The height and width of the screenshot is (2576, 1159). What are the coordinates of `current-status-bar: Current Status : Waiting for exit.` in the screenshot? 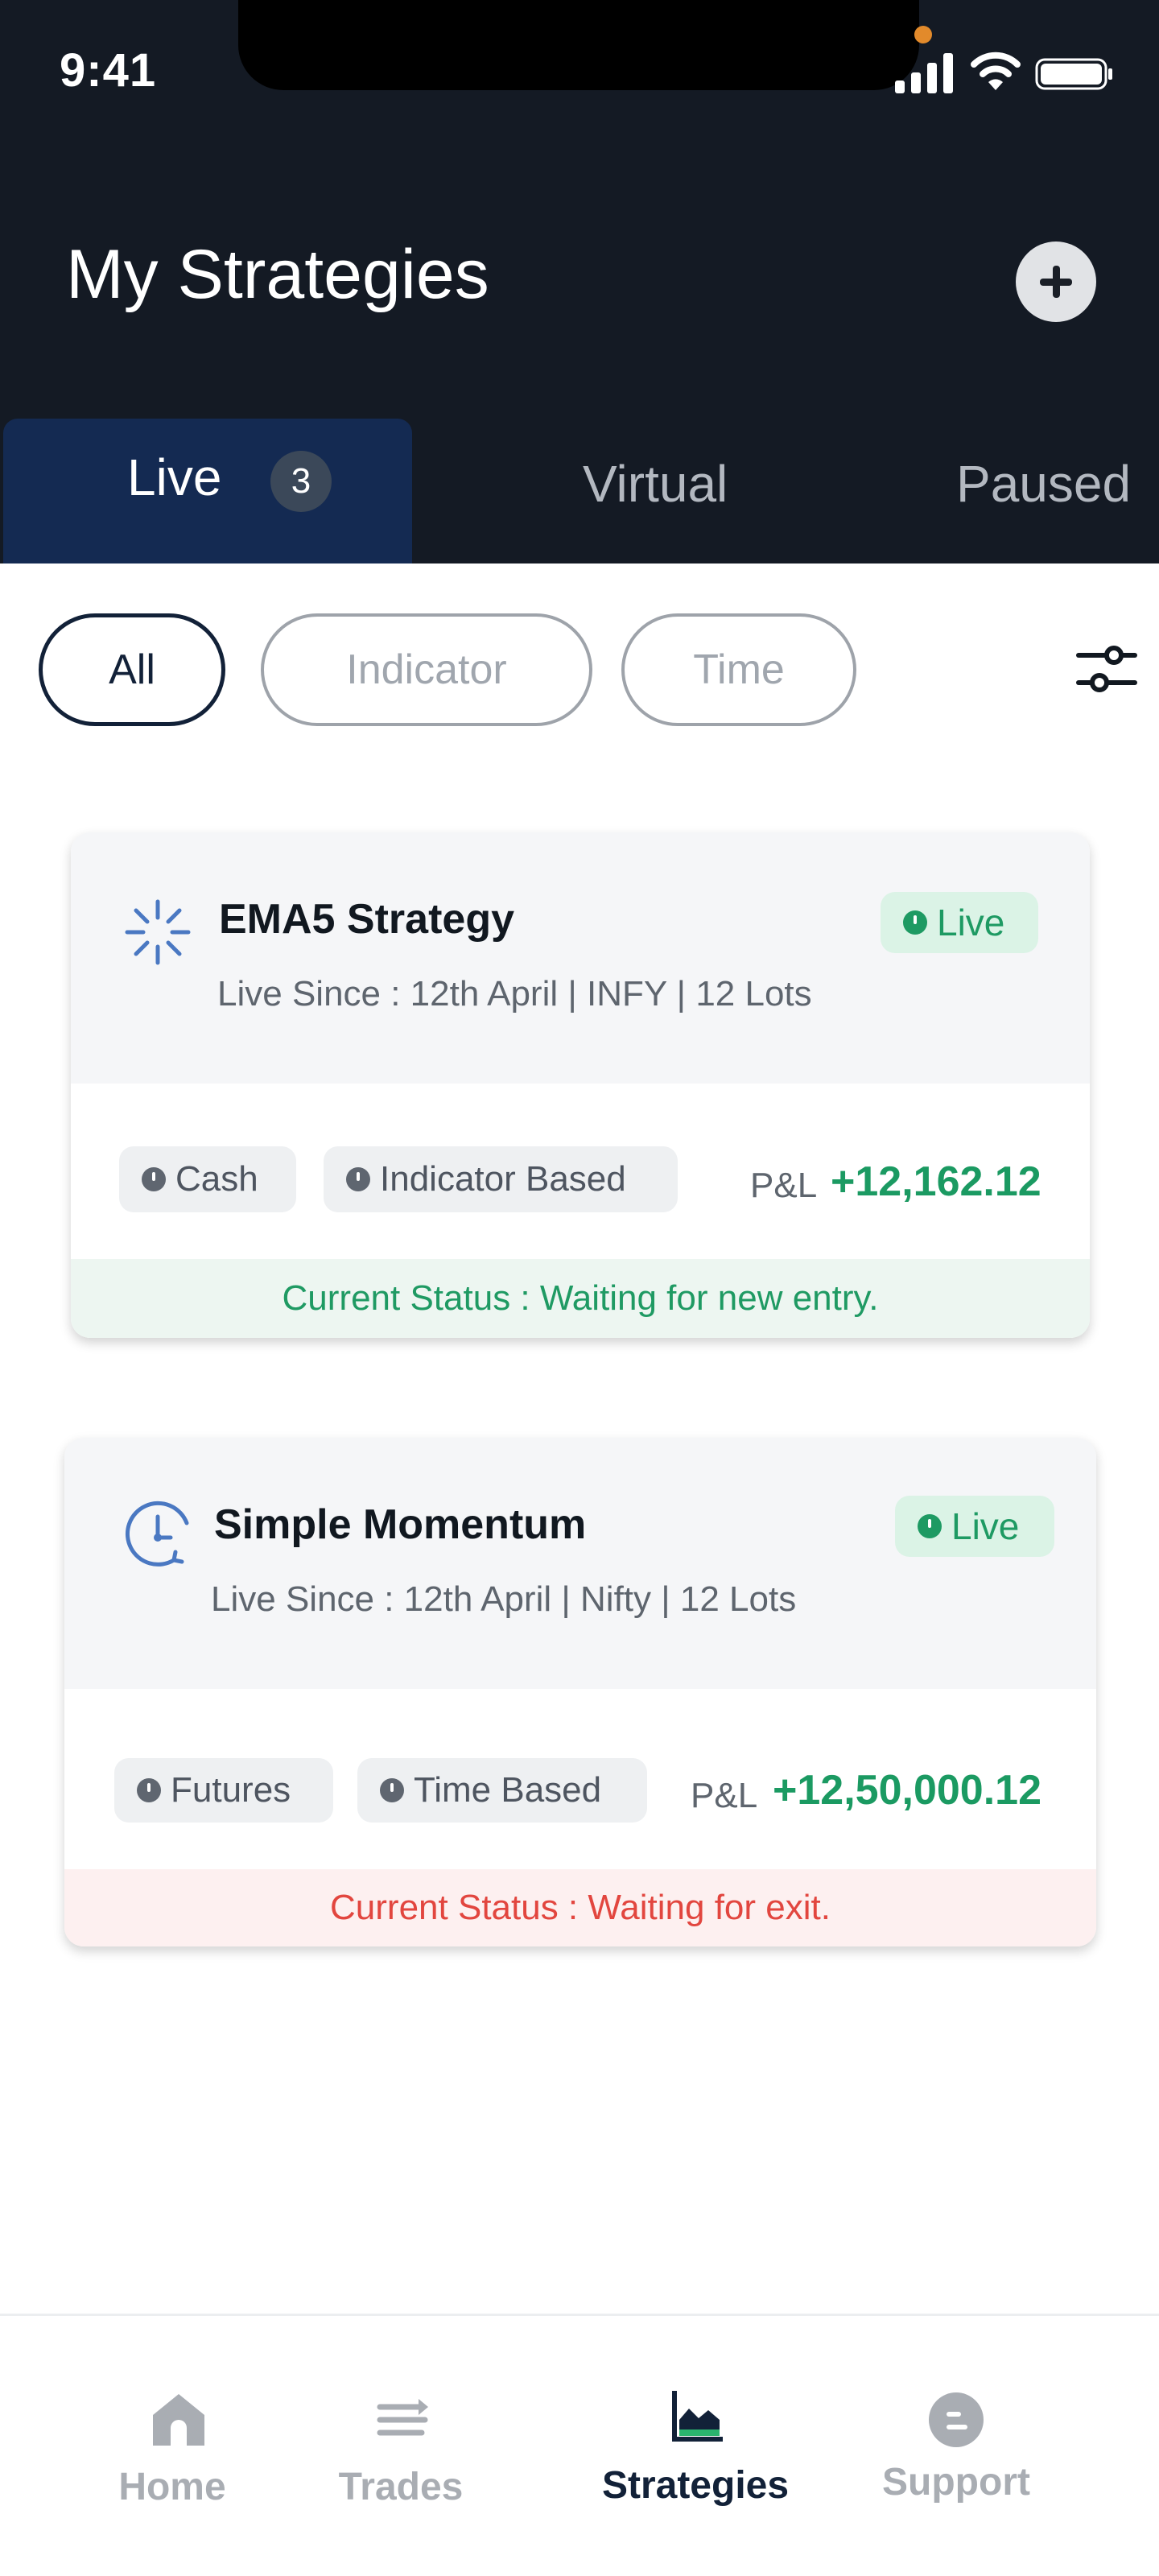 It's located at (580, 1907).